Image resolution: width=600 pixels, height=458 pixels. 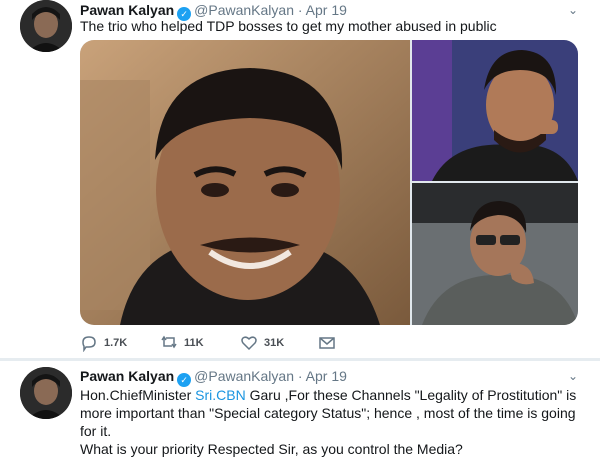 I want to click on retweet-button: 11K, so click(x=182, y=343).